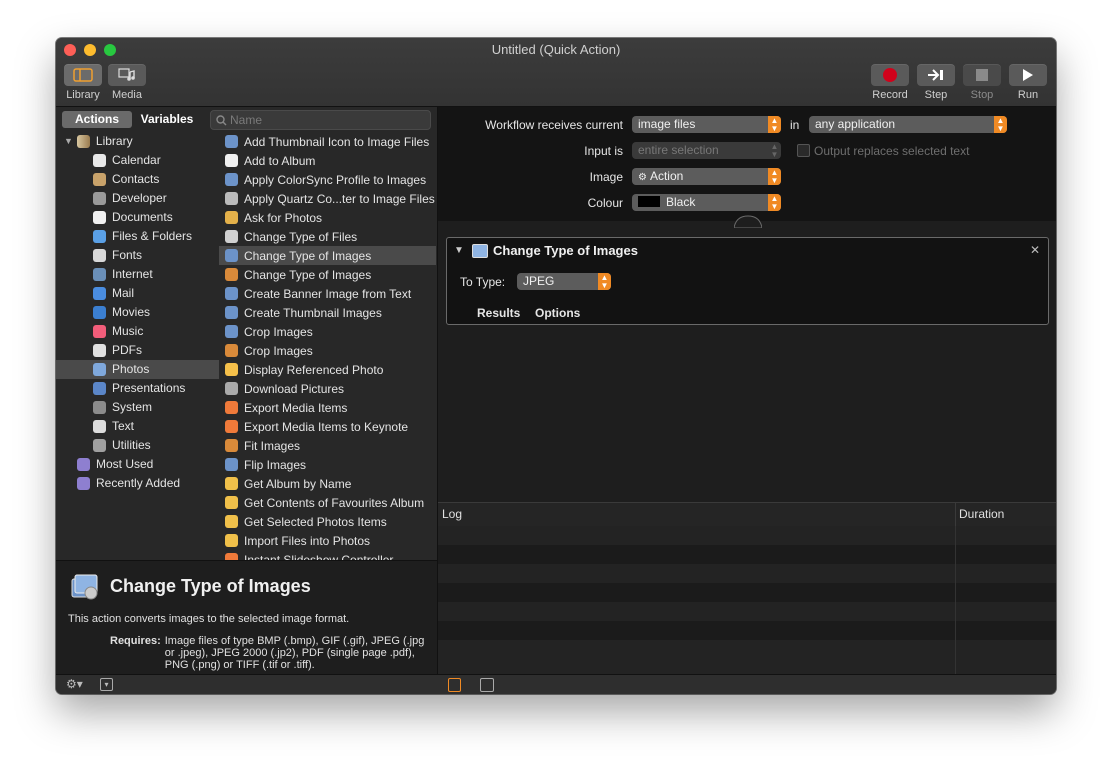 The height and width of the screenshot is (769, 1112). What do you see at coordinates (327, 445) in the screenshot?
I see `list-item: Fit Images` at bounding box center [327, 445].